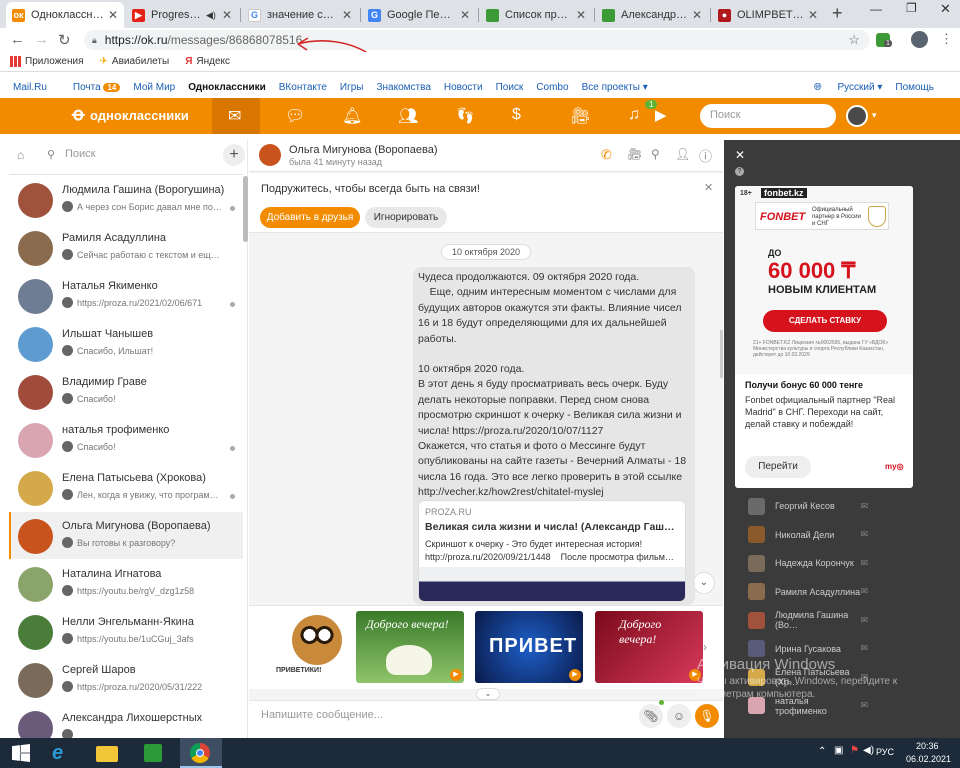 This screenshot has height=768, width=960. What do you see at coordinates (838, 750) in the screenshot?
I see `network-icon: ▣` at bounding box center [838, 750].